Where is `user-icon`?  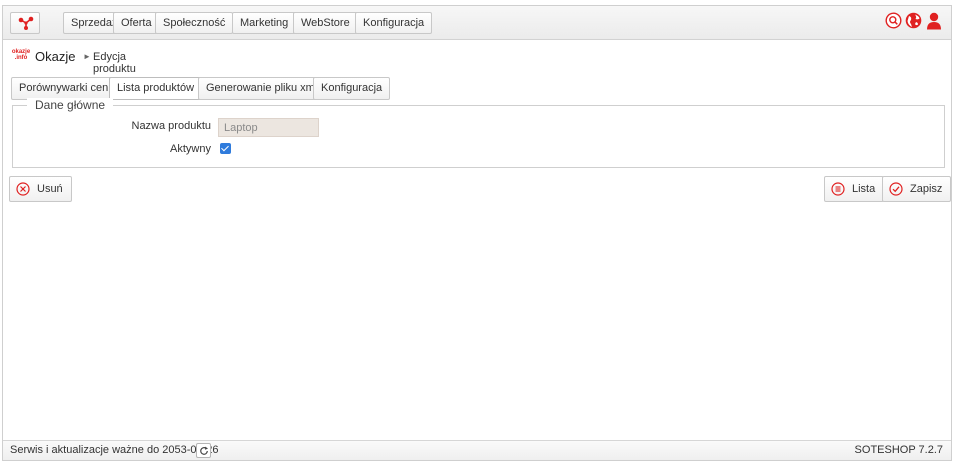 user-icon is located at coordinates (934, 22).